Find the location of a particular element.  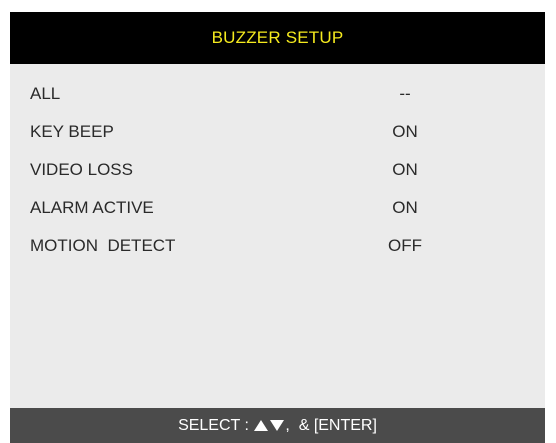

menu-title: BUZZER SETUP is located at coordinates (277, 37).